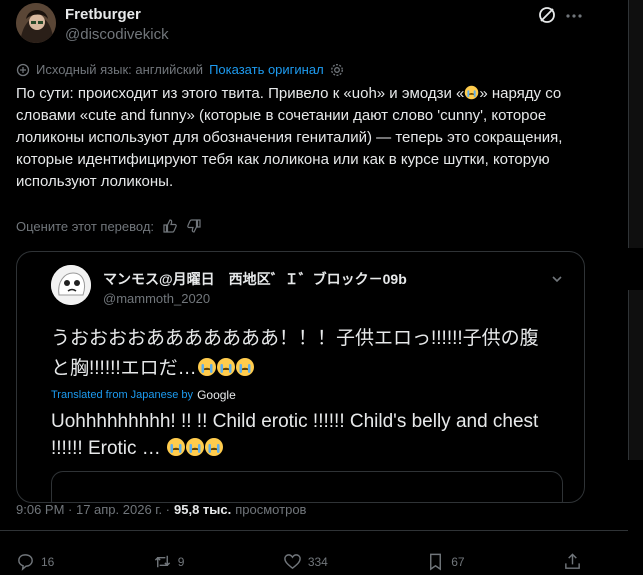  What do you see at coordinates (156, 298) in the screenshot?
I see `quoted-author-handle: @mammoth_2020` at bounding box center [156, 298].